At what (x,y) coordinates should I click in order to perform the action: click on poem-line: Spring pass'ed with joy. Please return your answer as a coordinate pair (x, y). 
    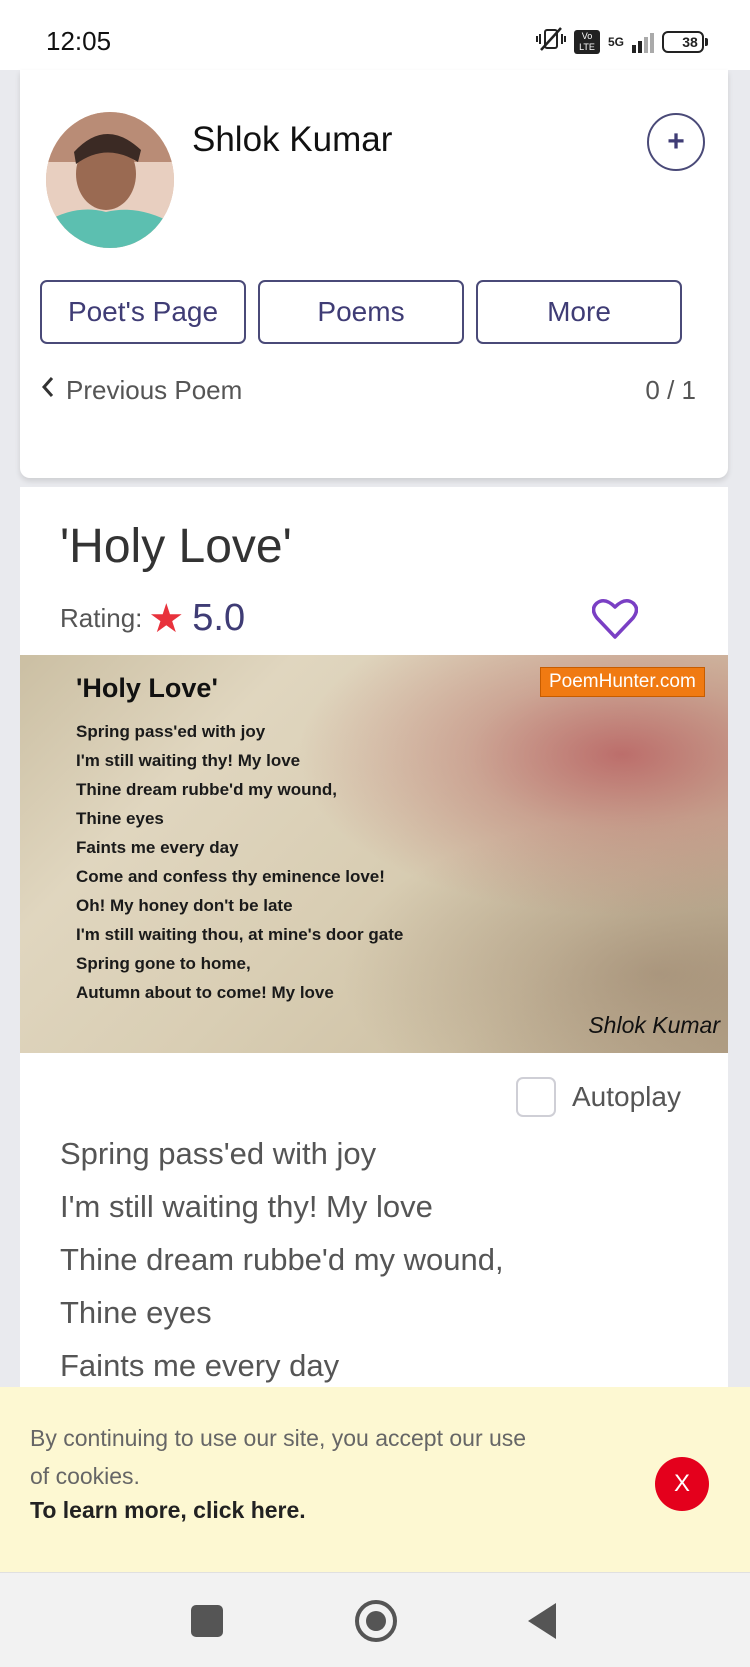
    Looking at the image, I should click on (218, 1153).